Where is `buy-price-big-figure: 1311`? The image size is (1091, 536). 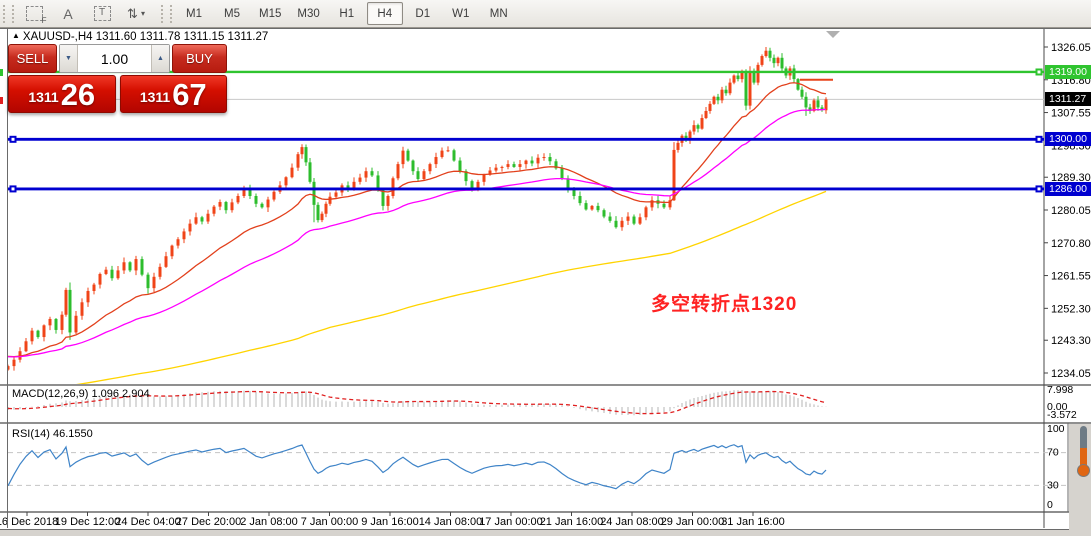 buy-price-big-figure: 1311 is located at coordinates (155, 97).